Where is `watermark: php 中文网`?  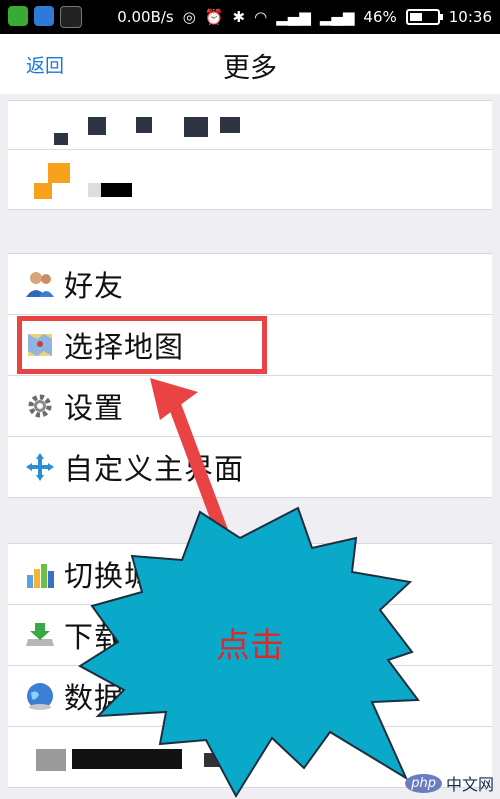 watermark: php 中文网 is located at coordinates (449, 783).